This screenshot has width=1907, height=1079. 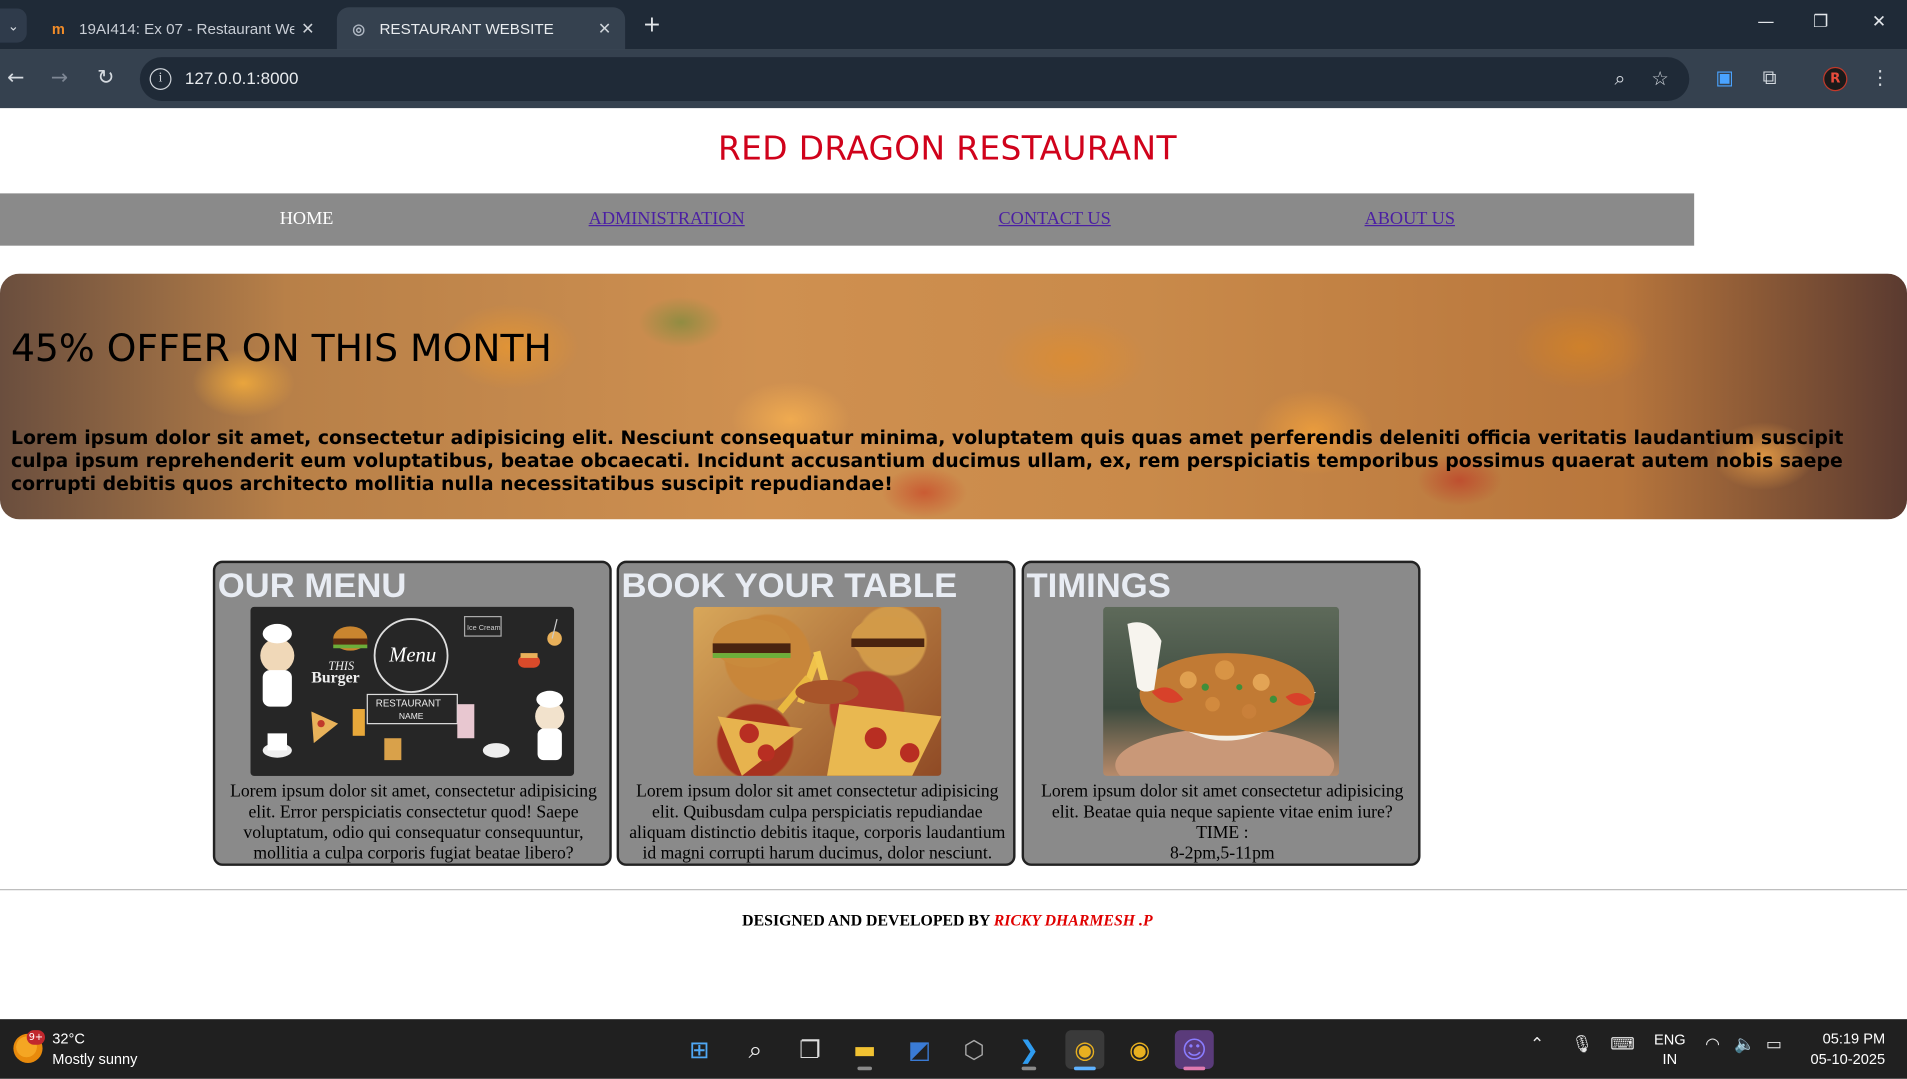 What do you see at coordinates (1848, 1059) in the screenshot?
I see `clock-date: 05-10-2025` at bounding box center [1848, 1059].